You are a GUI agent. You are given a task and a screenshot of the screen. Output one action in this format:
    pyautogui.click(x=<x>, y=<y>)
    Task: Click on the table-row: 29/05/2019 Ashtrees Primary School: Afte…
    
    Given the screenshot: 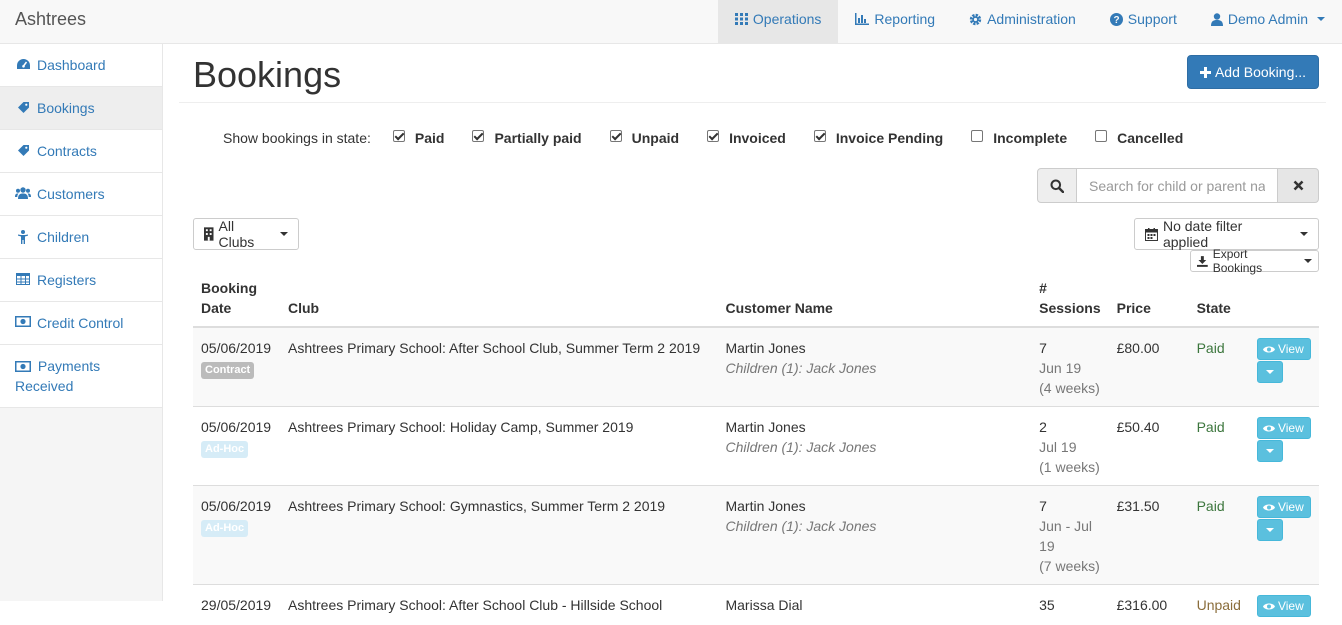 What is the action you would take?
    pyautogui.click(x=756, y=605)
    